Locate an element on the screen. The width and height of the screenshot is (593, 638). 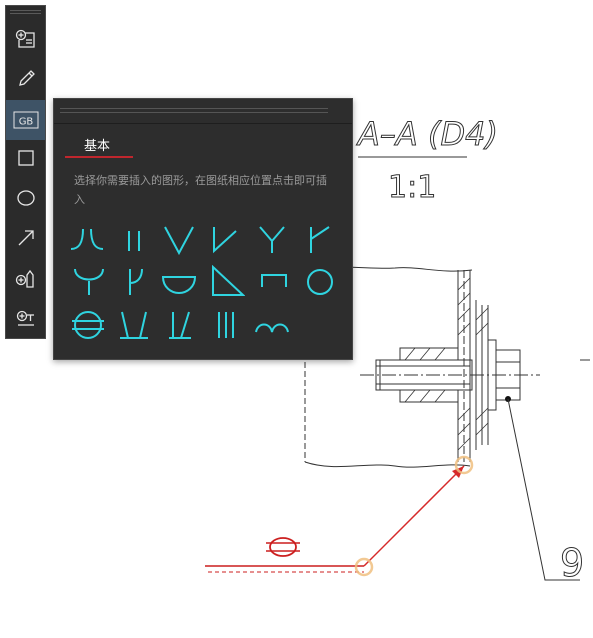
ellipse-tool is located at coordinates (25, 198).